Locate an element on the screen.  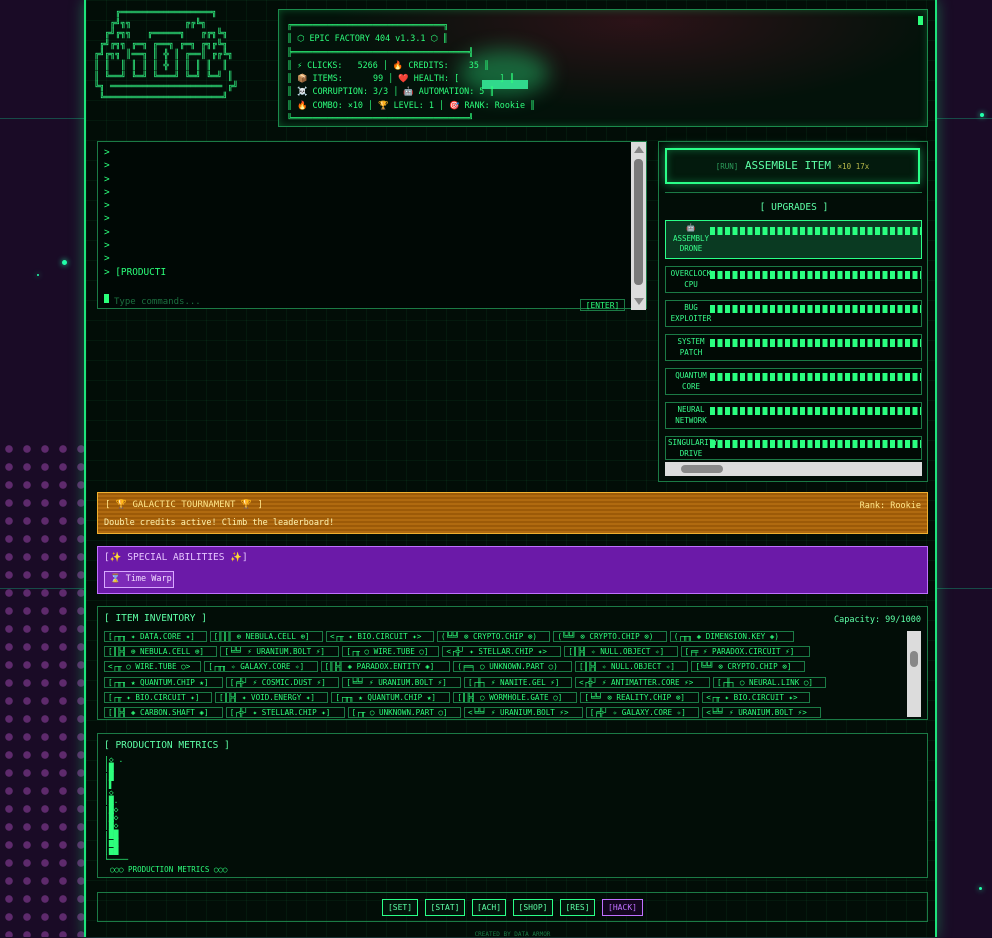
divider is located at coordinates (793, 192).